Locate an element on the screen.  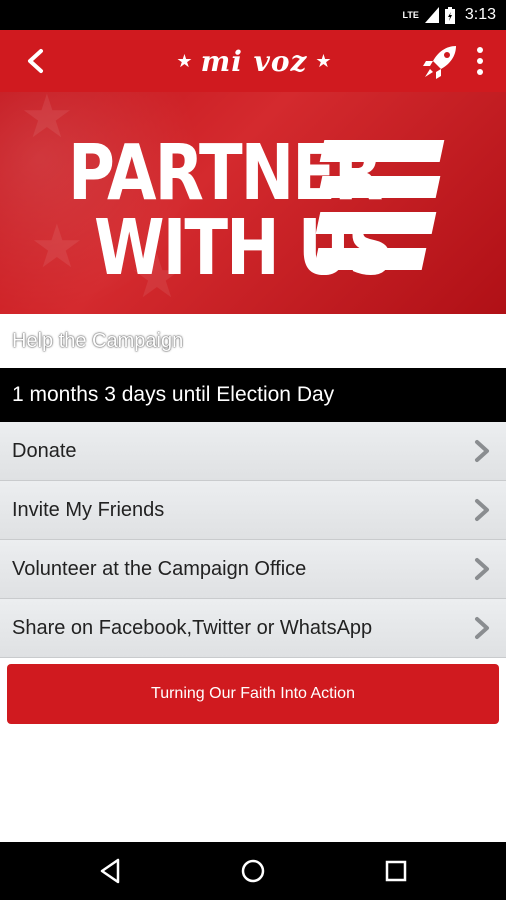
rocket-button is located at coordinates (440, 62).